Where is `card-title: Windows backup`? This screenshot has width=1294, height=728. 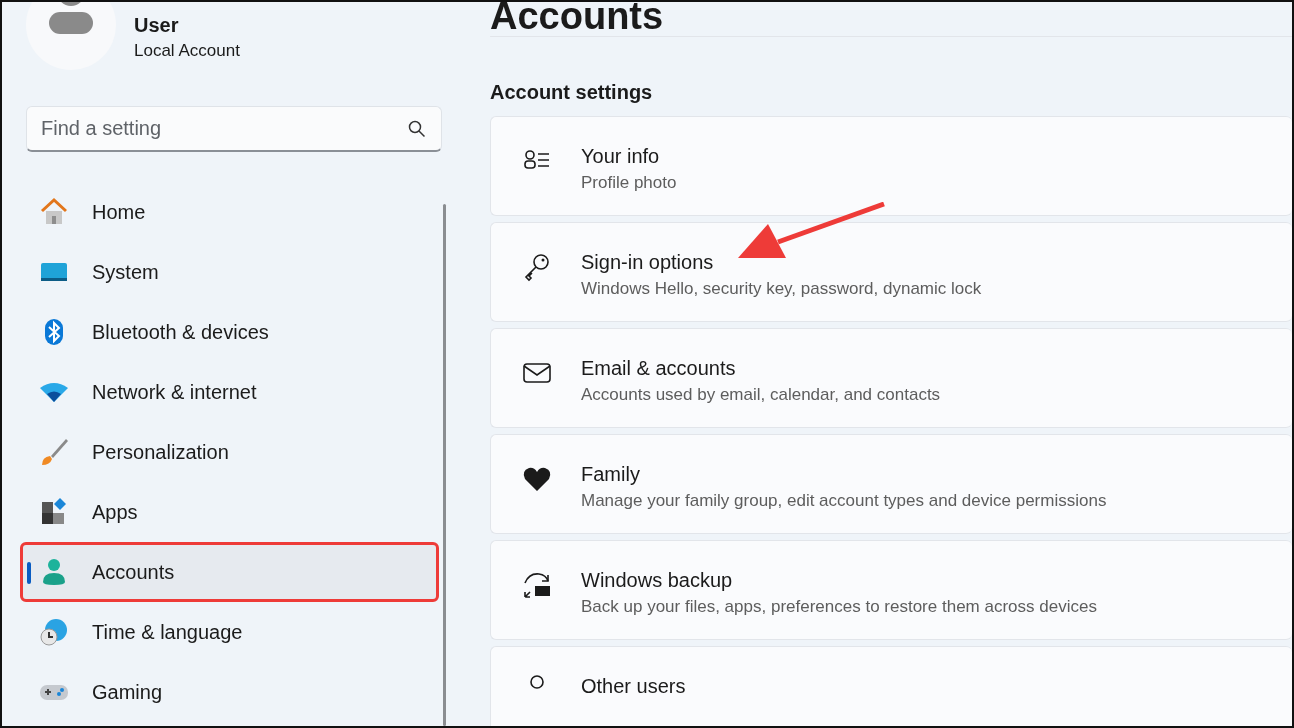
card-title: Windows backup is located at coordinates (657, 580).